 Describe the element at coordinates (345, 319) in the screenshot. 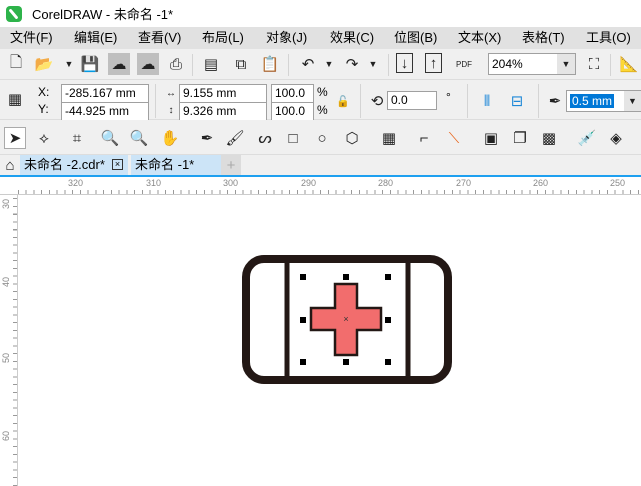

I see `center-marker: ×` at that location.